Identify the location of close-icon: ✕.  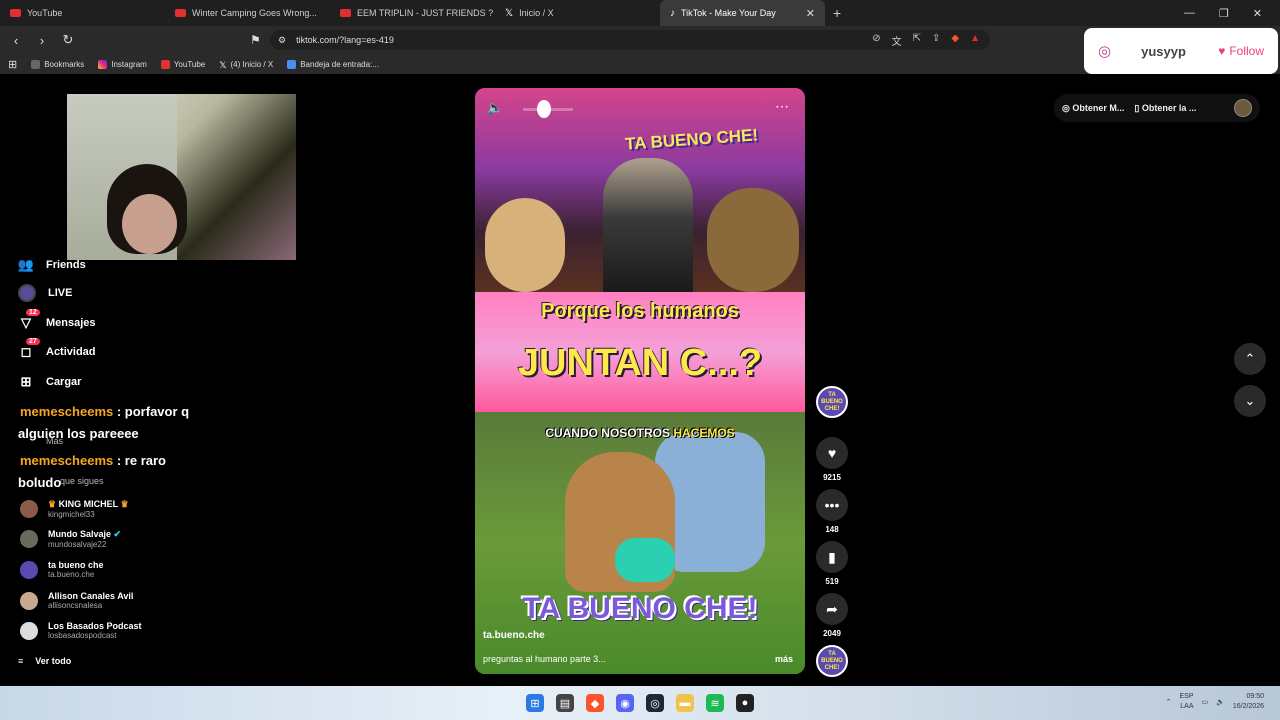
(810, 13).